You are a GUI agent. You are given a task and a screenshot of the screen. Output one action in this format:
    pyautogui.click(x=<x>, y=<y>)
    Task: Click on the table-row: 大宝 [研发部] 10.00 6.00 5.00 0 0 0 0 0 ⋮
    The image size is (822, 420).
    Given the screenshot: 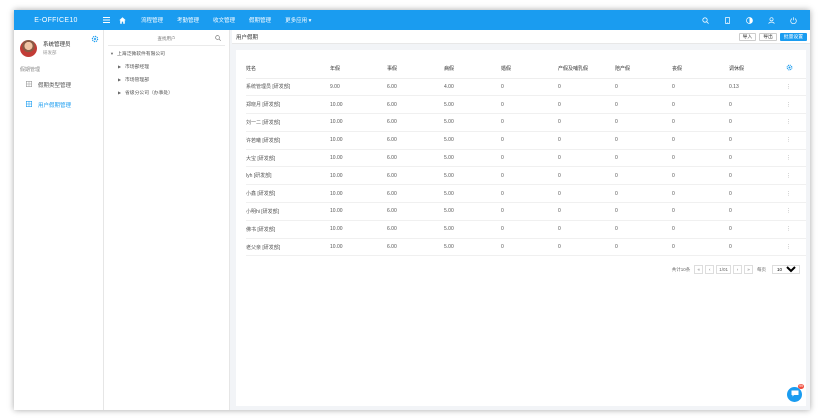 What is the action you would take?
    pyautogui.click(x=526, y=158)
    